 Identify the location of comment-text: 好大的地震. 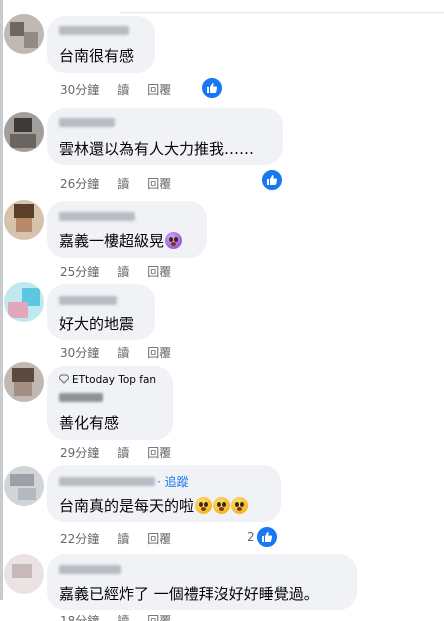
(97, 324).